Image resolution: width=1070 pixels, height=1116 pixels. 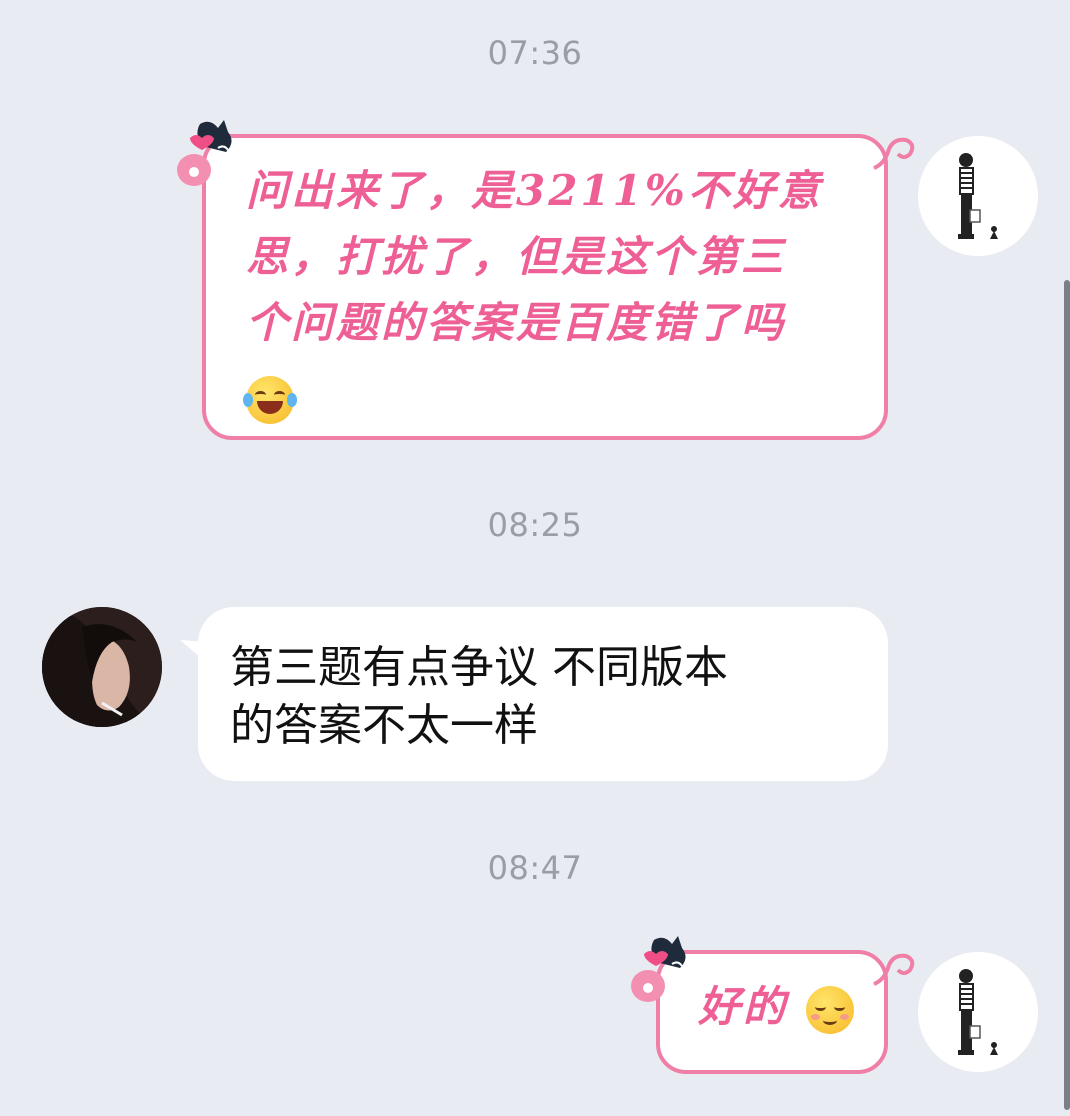 What do you see at coordinates (535, 53) in the screenshot?
I see `timestamp: 07:36` at bounding box center [535, 53].